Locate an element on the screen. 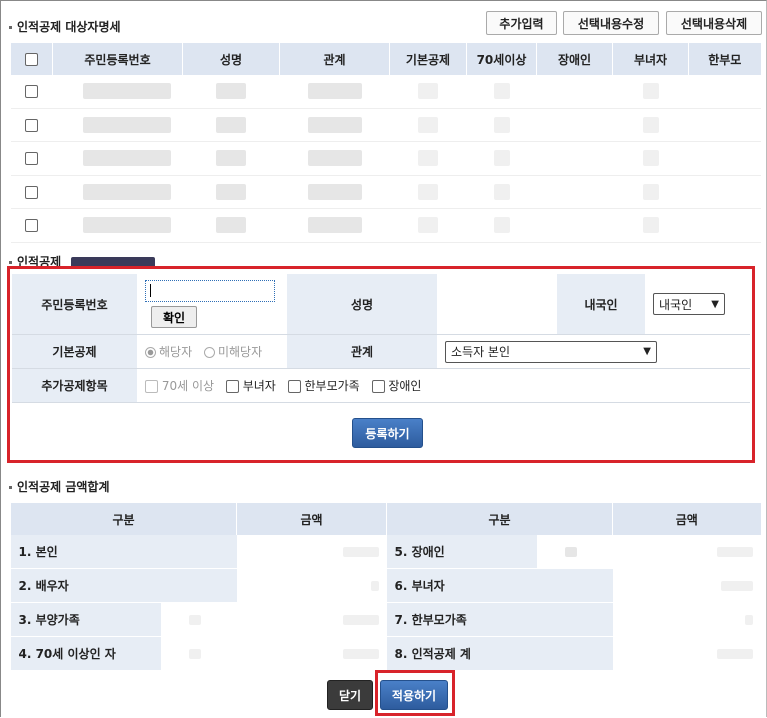 The image size is (767, 718). sum-header-row: 구분 금액 구분 금액 is located at coordinates (385, 519).